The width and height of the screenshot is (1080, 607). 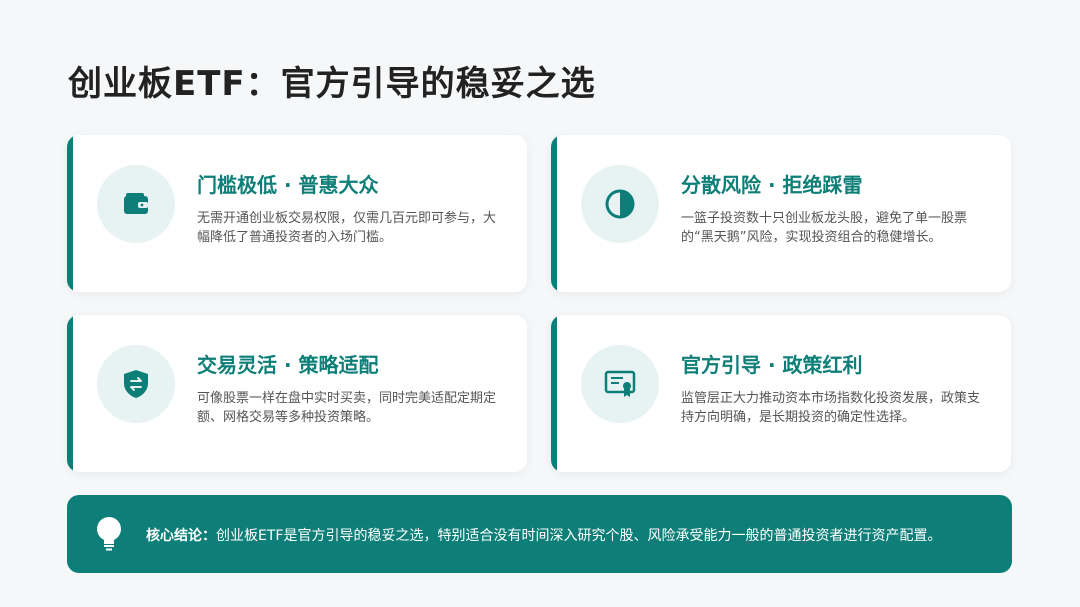 What do you see at coordinates (772, 185) in the screenshot?
I see `card-heading: 分散风险 · 拒绝踩雷` at bounding box center [772, 185].